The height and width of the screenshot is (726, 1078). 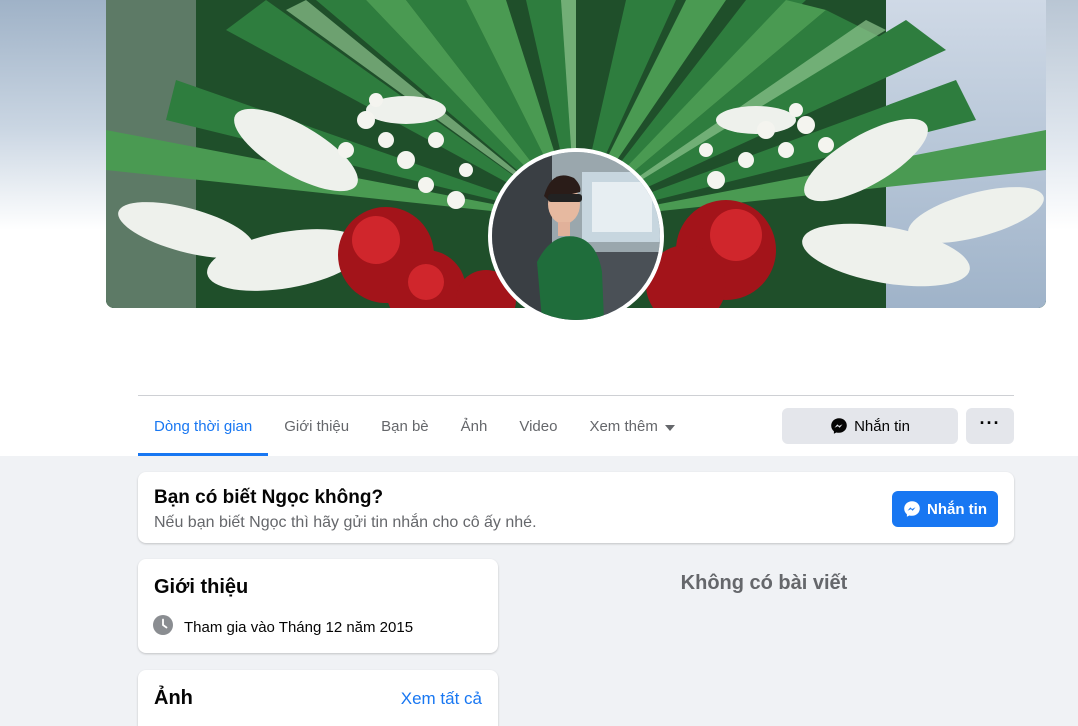 I want to click on more-options-button: ···, so click(x=990, y=426).